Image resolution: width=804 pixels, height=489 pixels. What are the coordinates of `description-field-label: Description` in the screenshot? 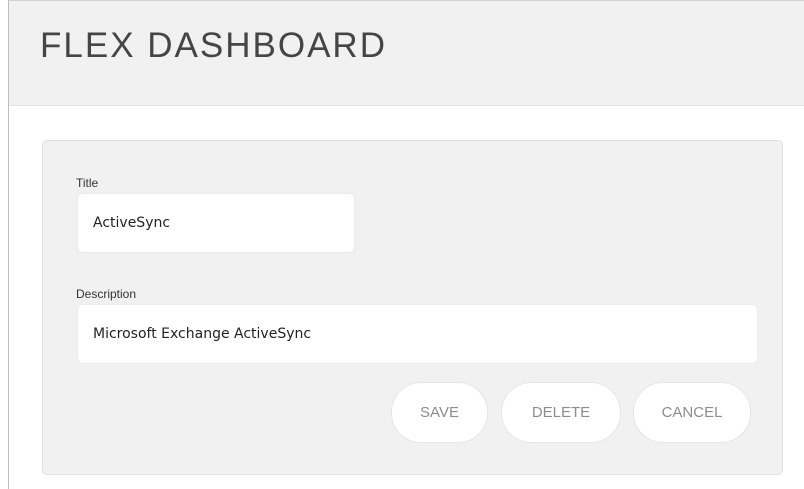 It's located at (106, 294).